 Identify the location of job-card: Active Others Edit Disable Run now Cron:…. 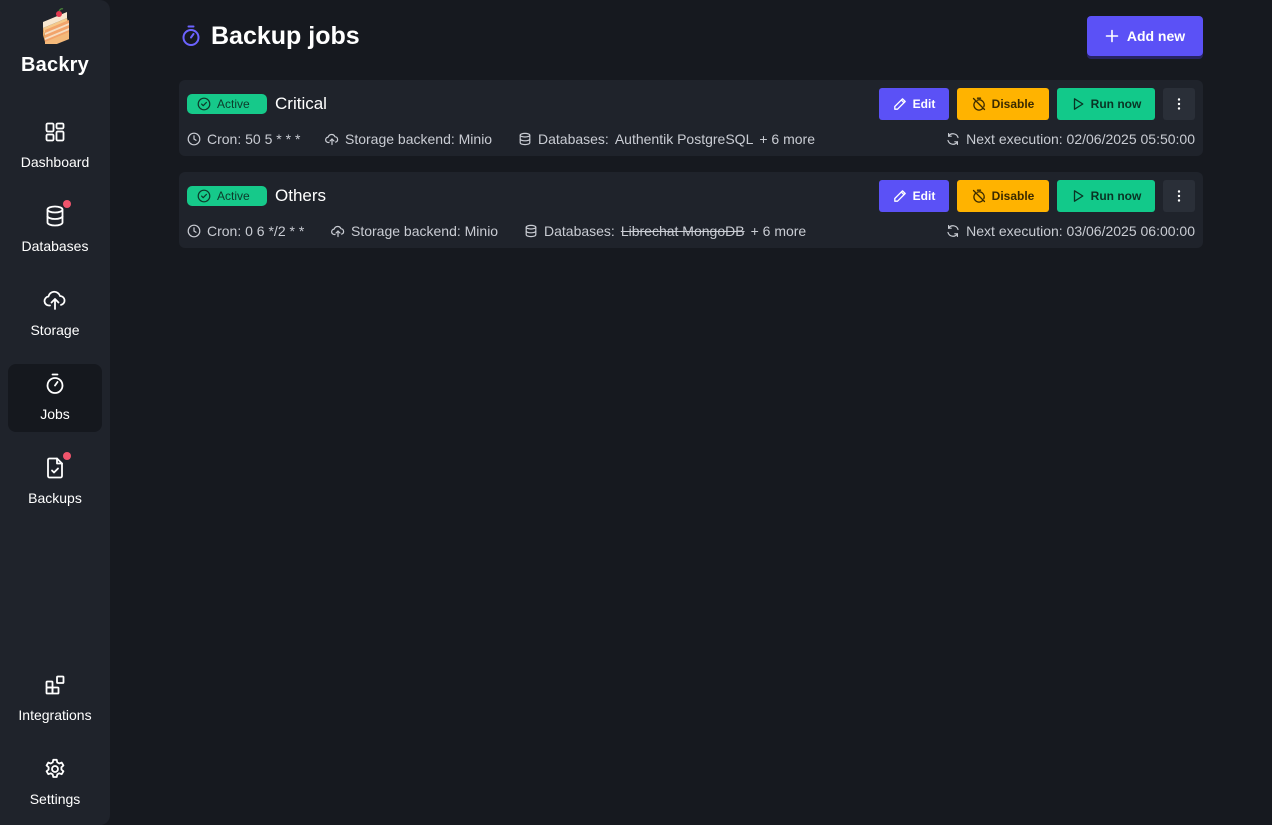
(691, 210).